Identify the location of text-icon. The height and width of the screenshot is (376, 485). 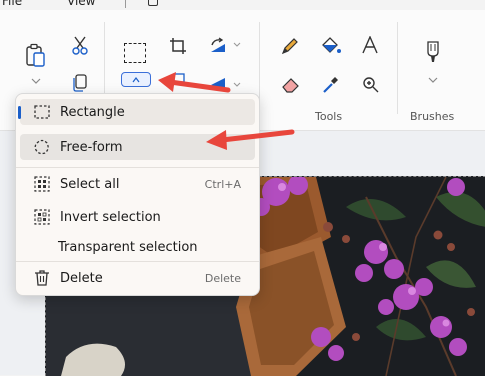
(370, 45).